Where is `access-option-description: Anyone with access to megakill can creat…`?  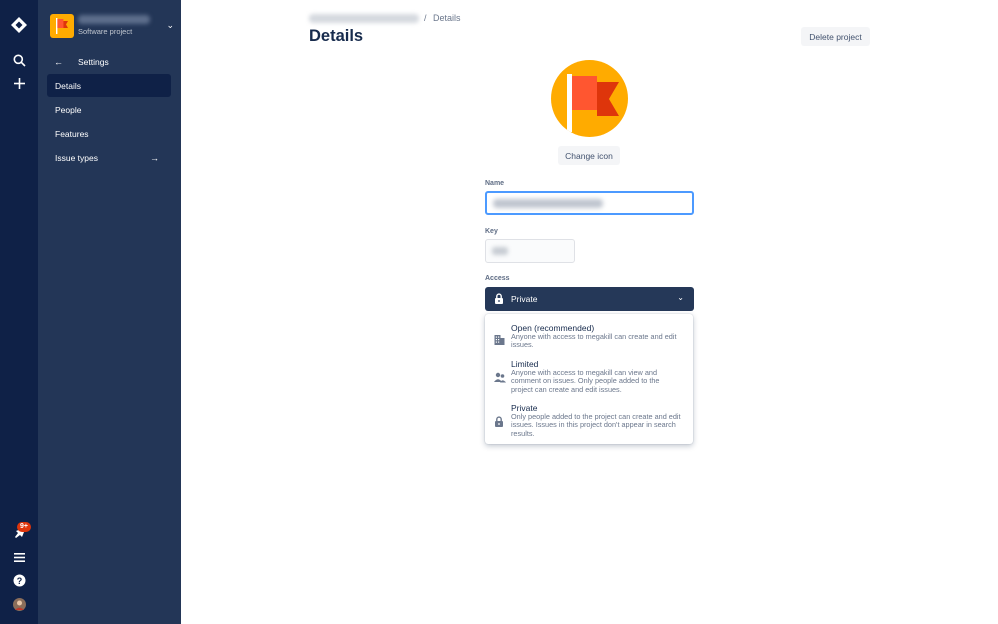 access-option-description: Anyone with access to megakill can creat… is located at coordinates (594, 341).